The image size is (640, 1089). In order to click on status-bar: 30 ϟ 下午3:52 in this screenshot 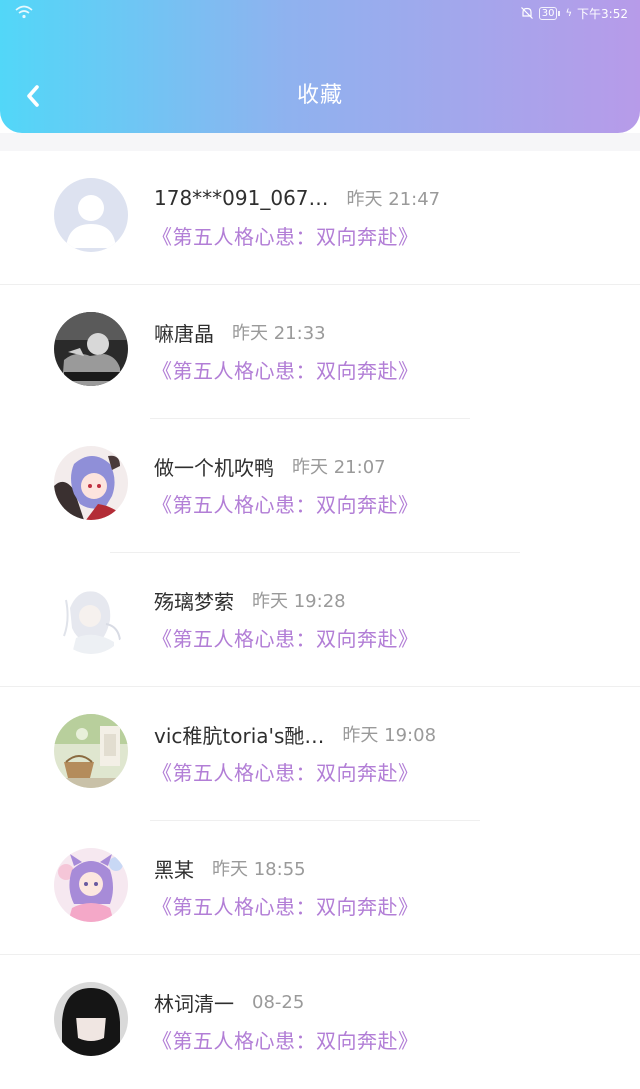, I will do `click(320, 13)`.